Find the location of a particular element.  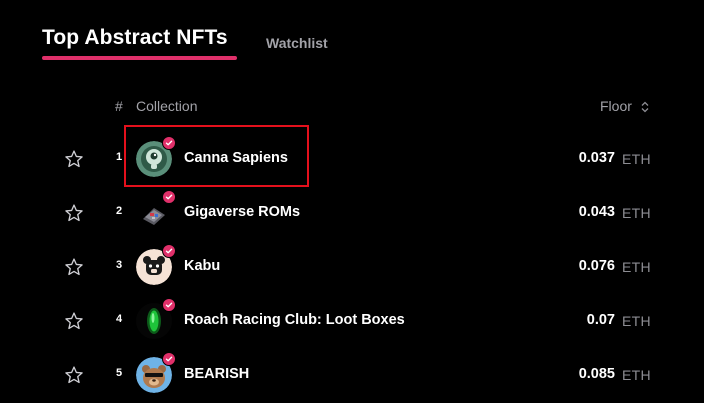

collection-name: BEARISH is located at coordinates (216, 374).